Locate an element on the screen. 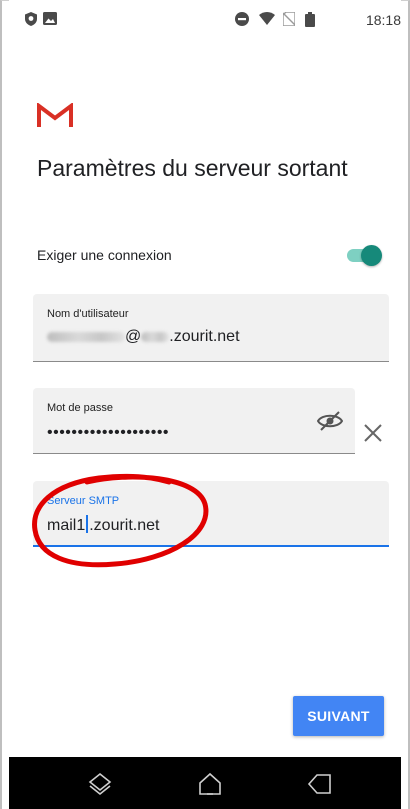 The image size is (410, 809). smtp-server-label: Serveur SMTP is located at coordinates (83, 501).